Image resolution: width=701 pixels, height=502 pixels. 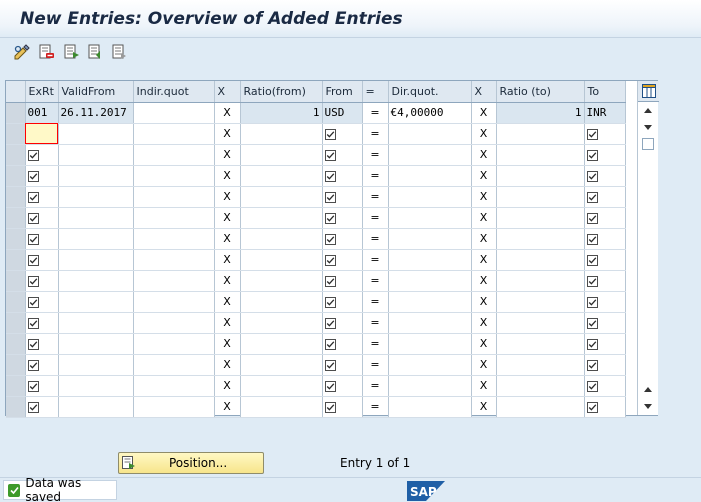 What do you see at coordinates (648, 144) in the screenshot?
I see `scroll-thumb` at bounding box center [648, 144].